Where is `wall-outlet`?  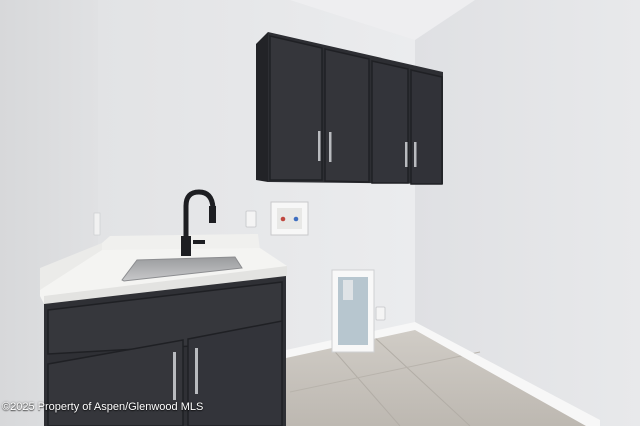
wall-outlet is located at coordinates (251, 219).